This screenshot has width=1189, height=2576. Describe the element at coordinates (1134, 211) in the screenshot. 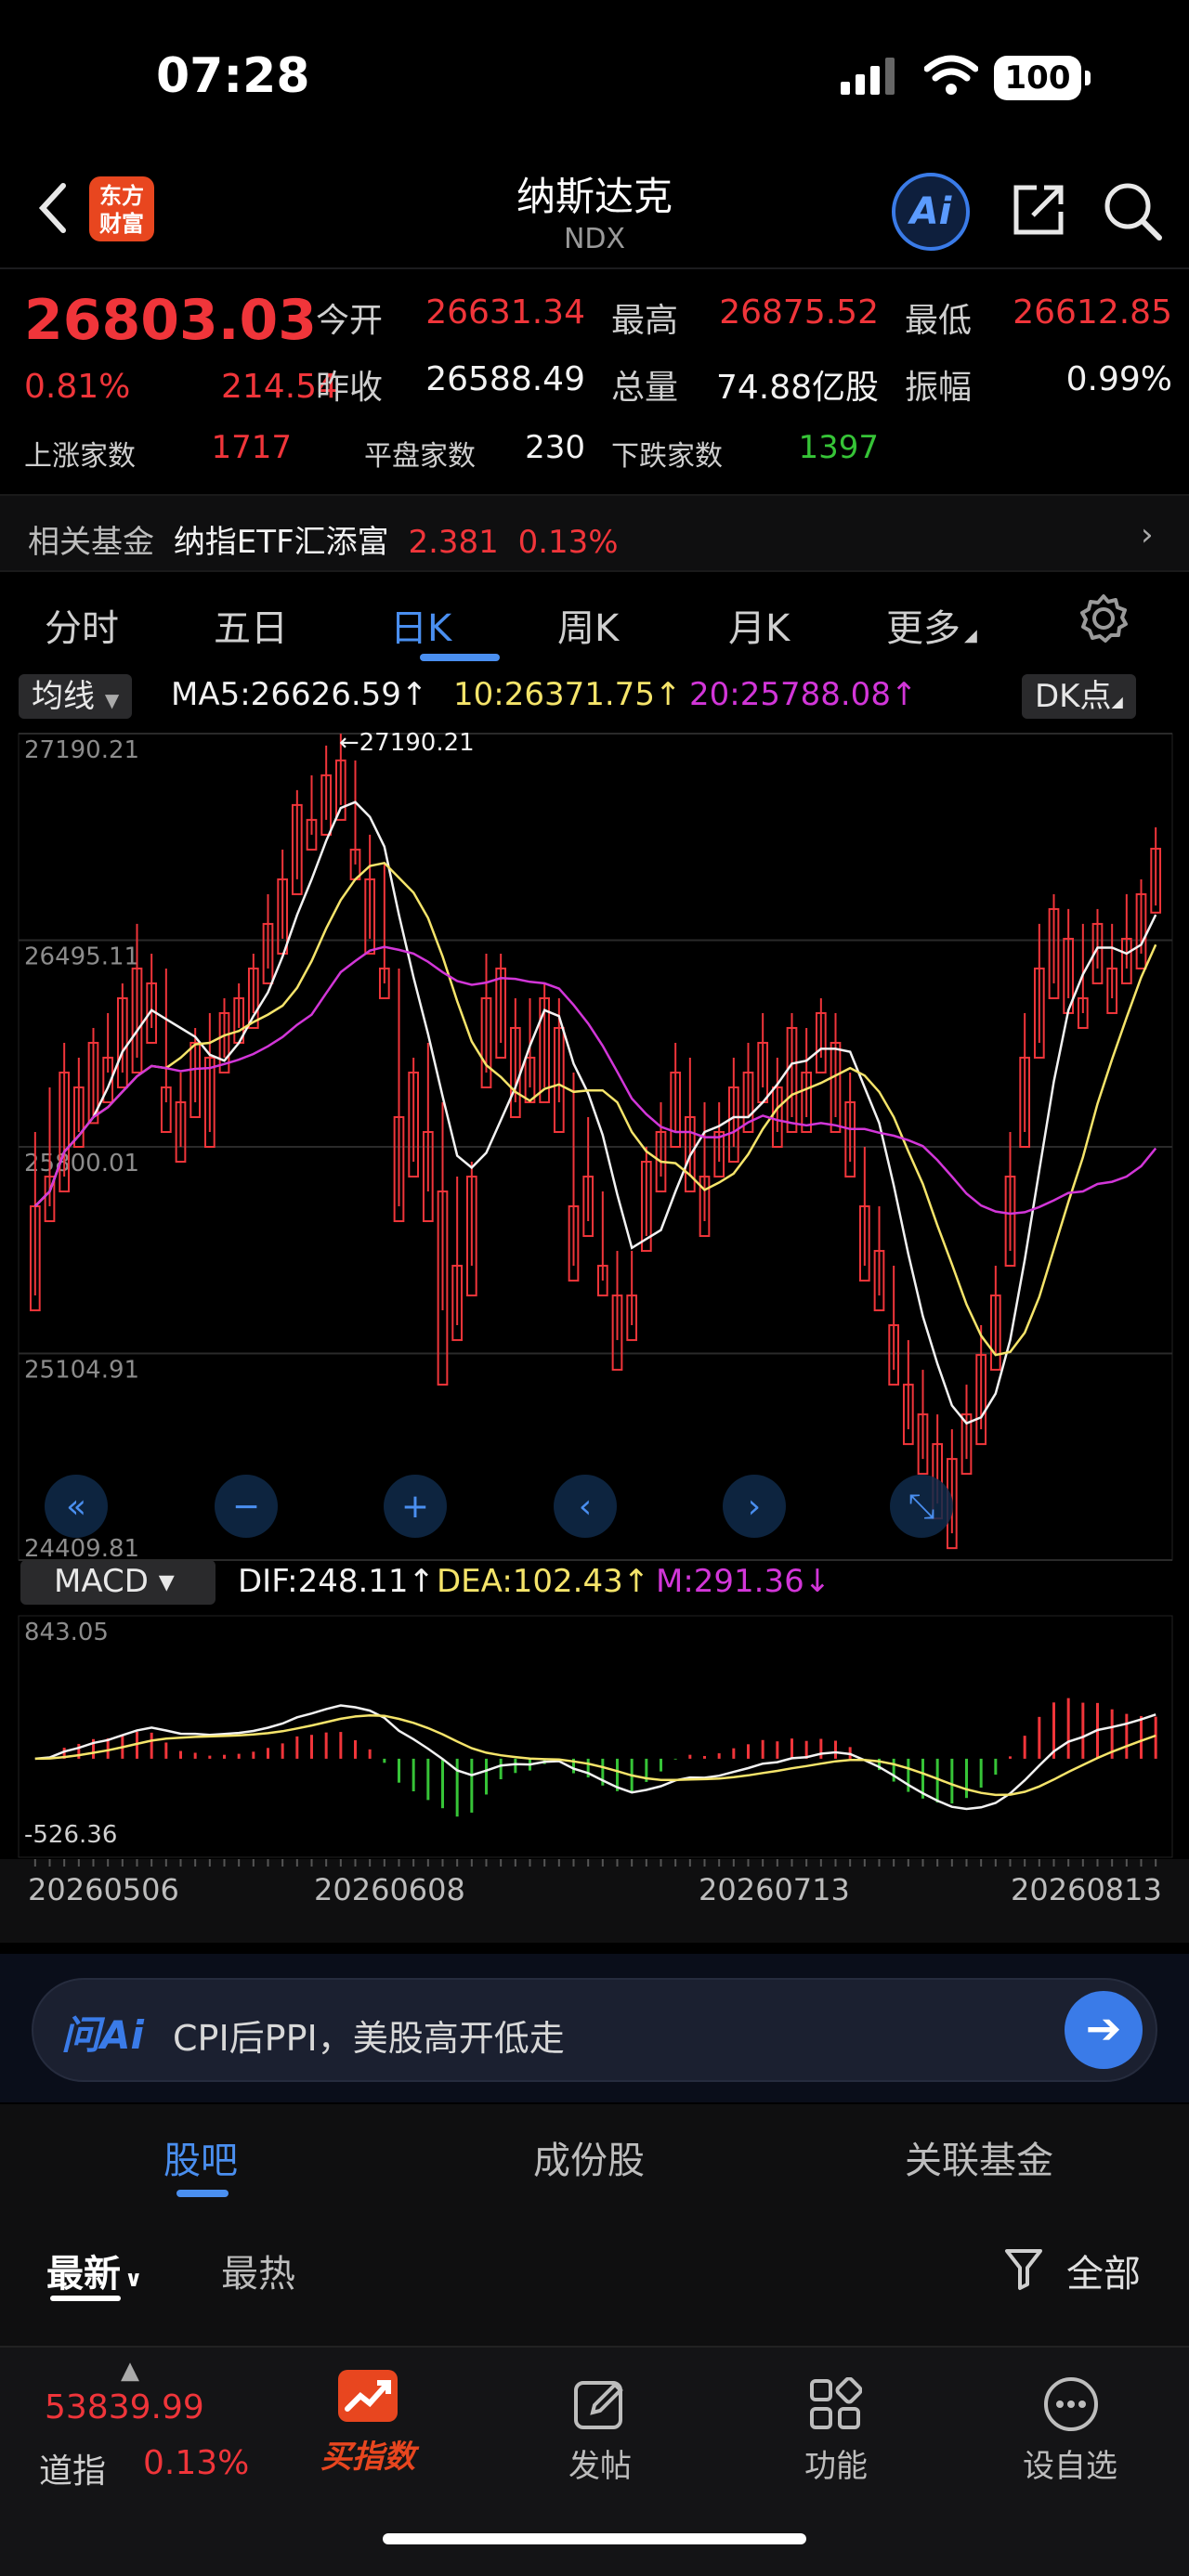

I see `search-icon` at that location.